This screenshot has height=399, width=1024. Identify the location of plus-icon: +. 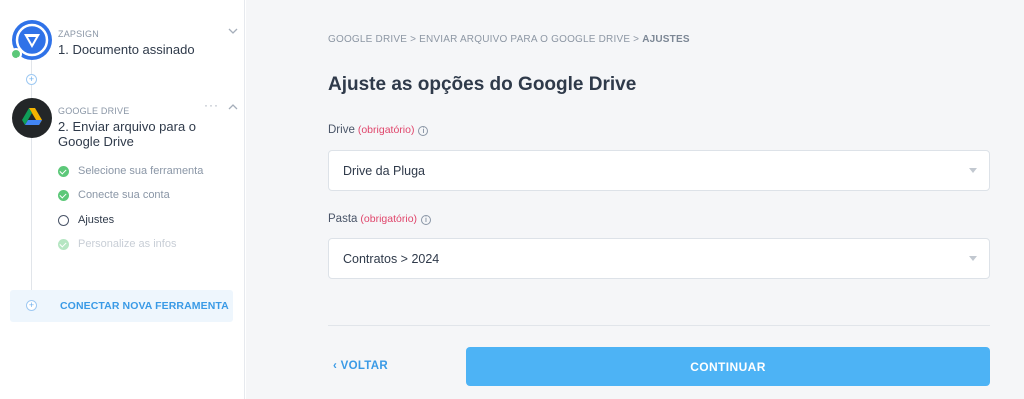
(31, 305).